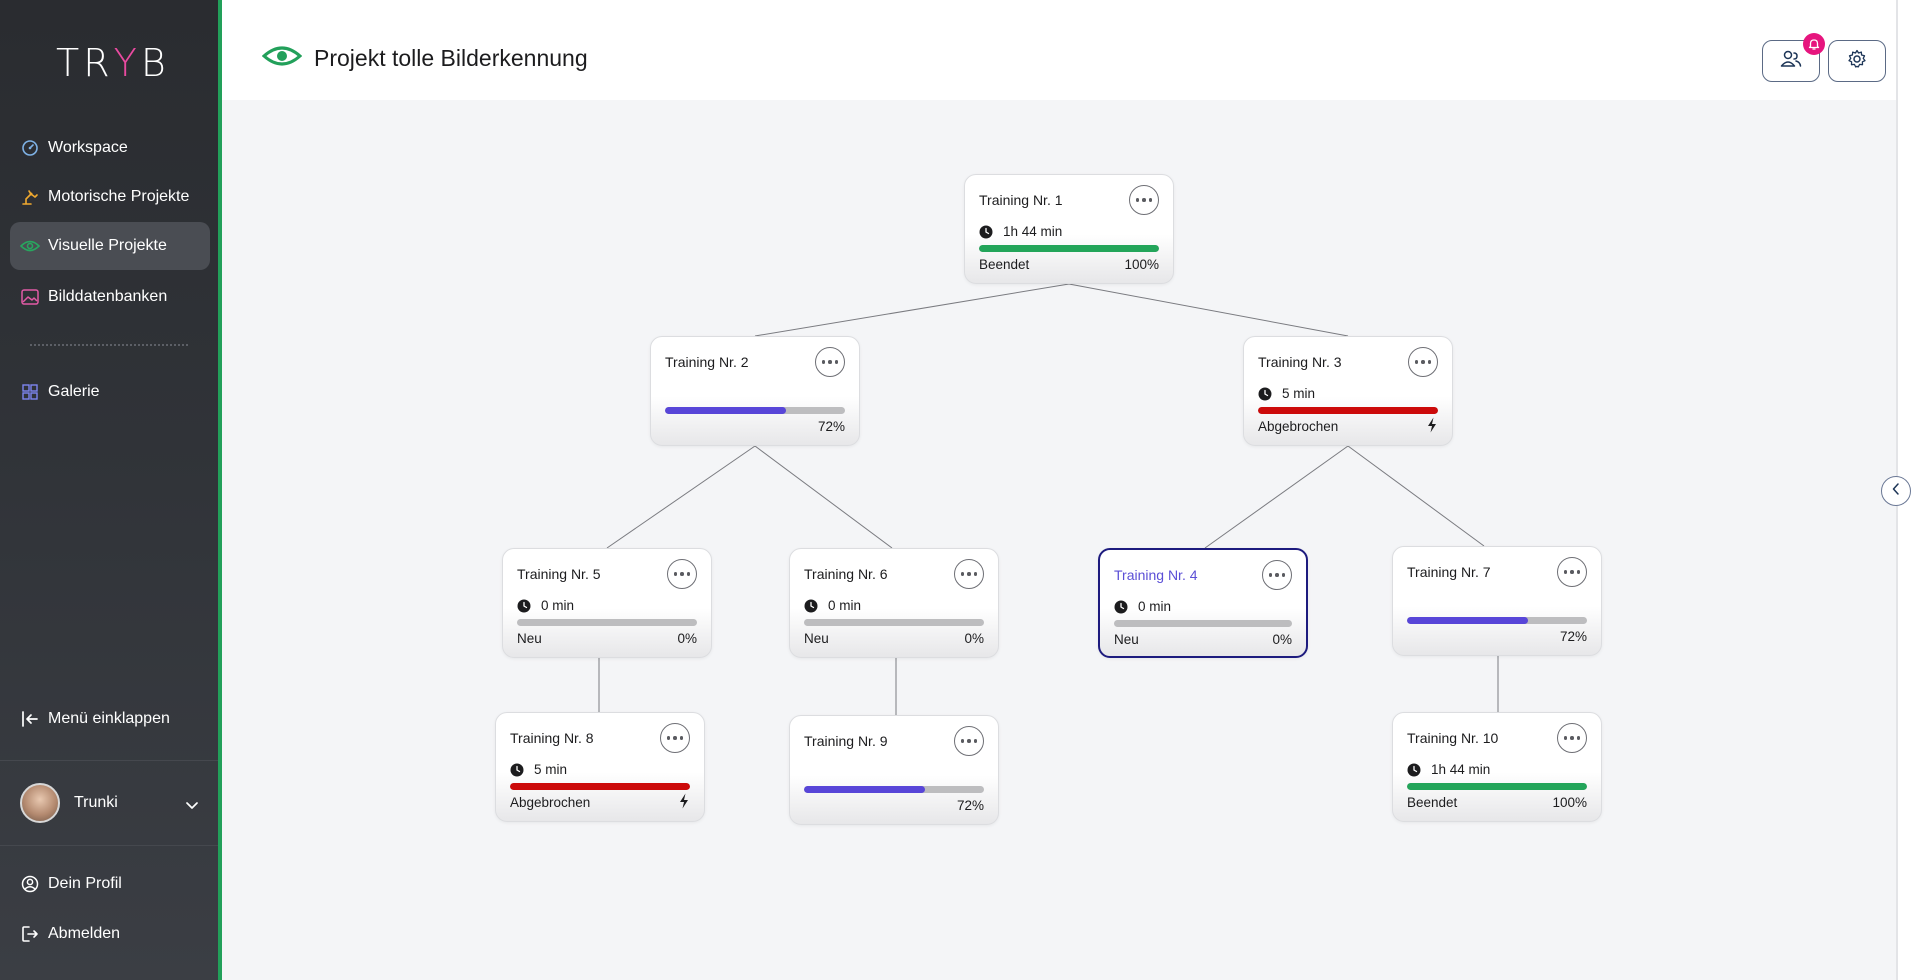 The height and width of the screenshot is (980, 1920). I want to click on user-name: Trunki, so click(96, 802).